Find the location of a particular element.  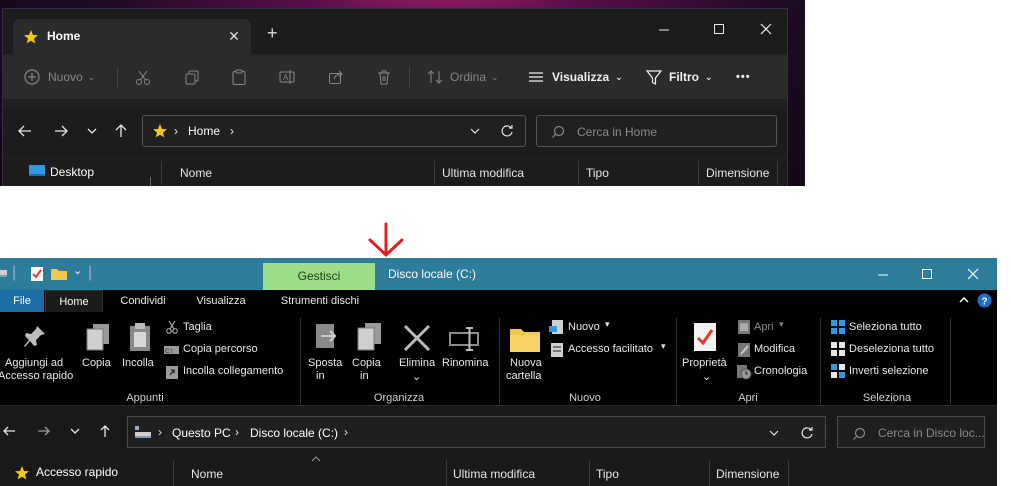

move-to-button: Sposta is located at coordinates (325, 363).